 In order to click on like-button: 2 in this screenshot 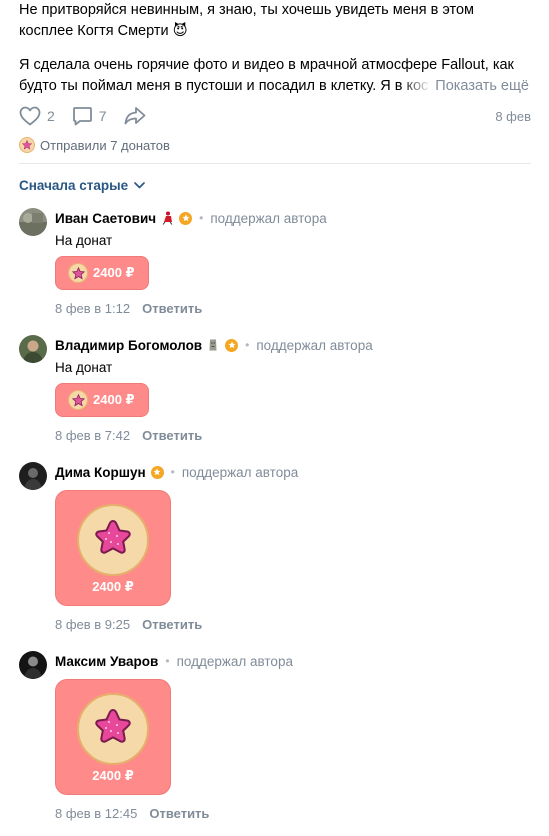, I will do `click(37, 116)`.